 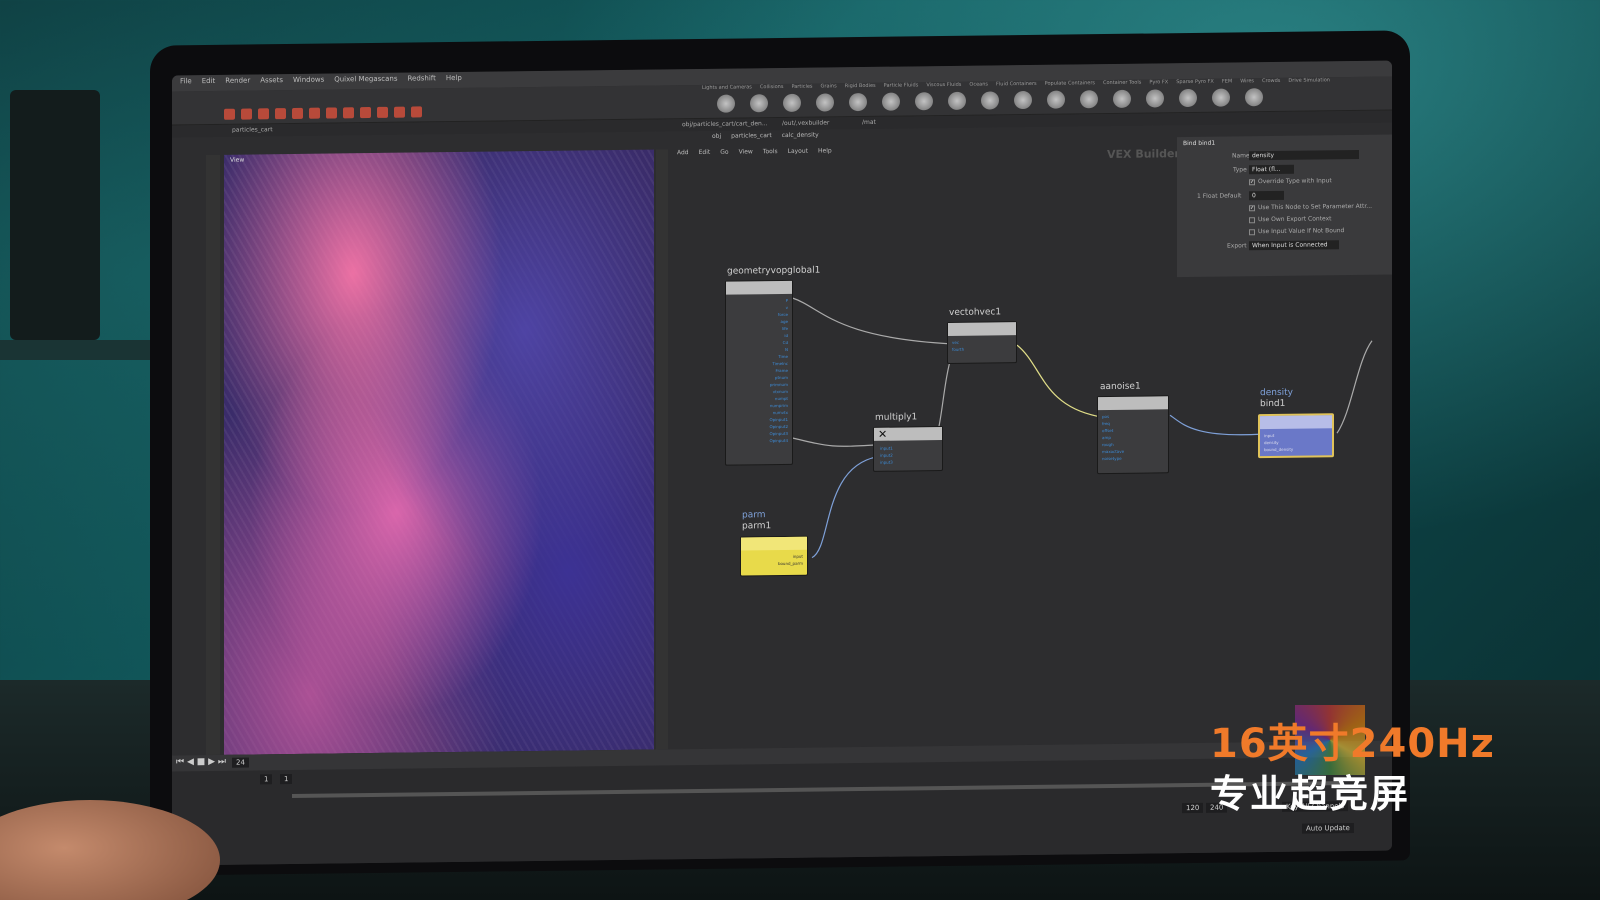 What do you see at coordinates (1279, 442) in the screenshot?
I see `node-ports: input density bound_density` at bounding box center [1279, 442].